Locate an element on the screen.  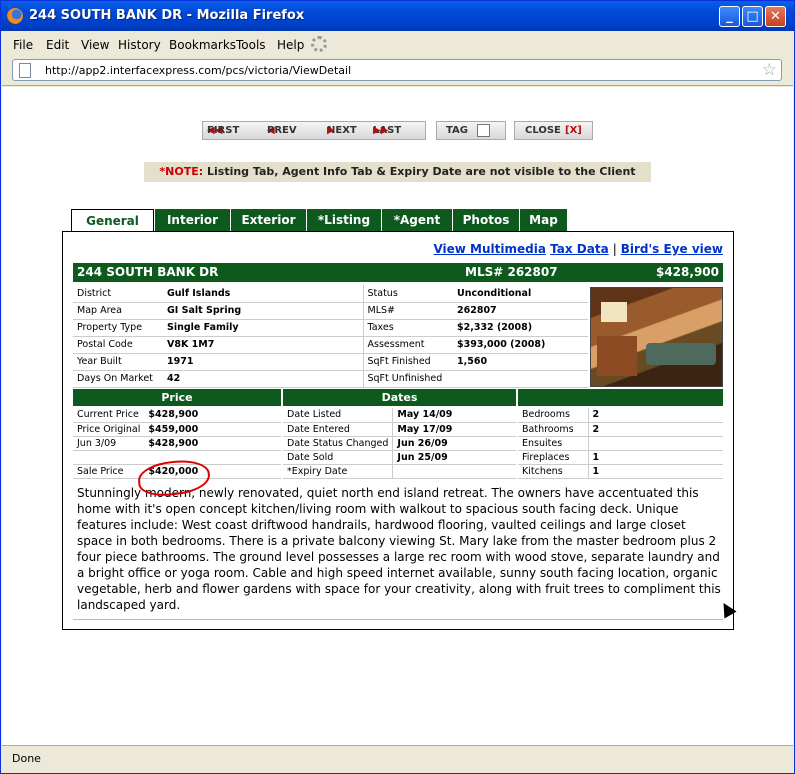
menu-history: History is located at coordinates (139, 45).